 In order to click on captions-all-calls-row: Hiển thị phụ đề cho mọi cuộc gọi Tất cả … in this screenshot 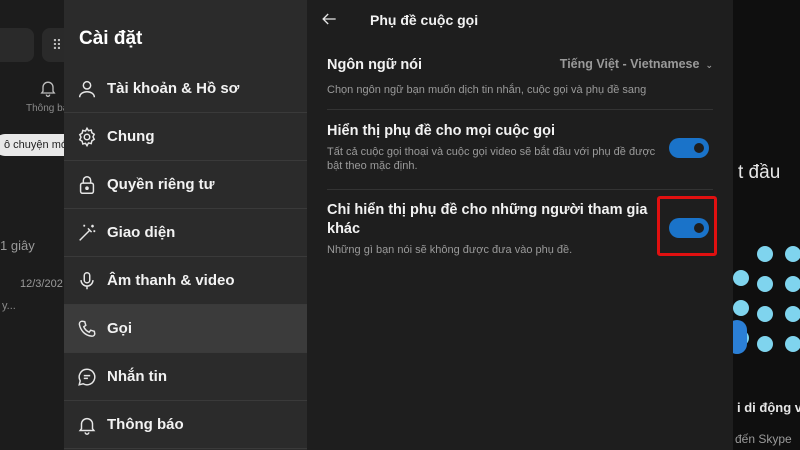, I will do `click(492, 147)`.